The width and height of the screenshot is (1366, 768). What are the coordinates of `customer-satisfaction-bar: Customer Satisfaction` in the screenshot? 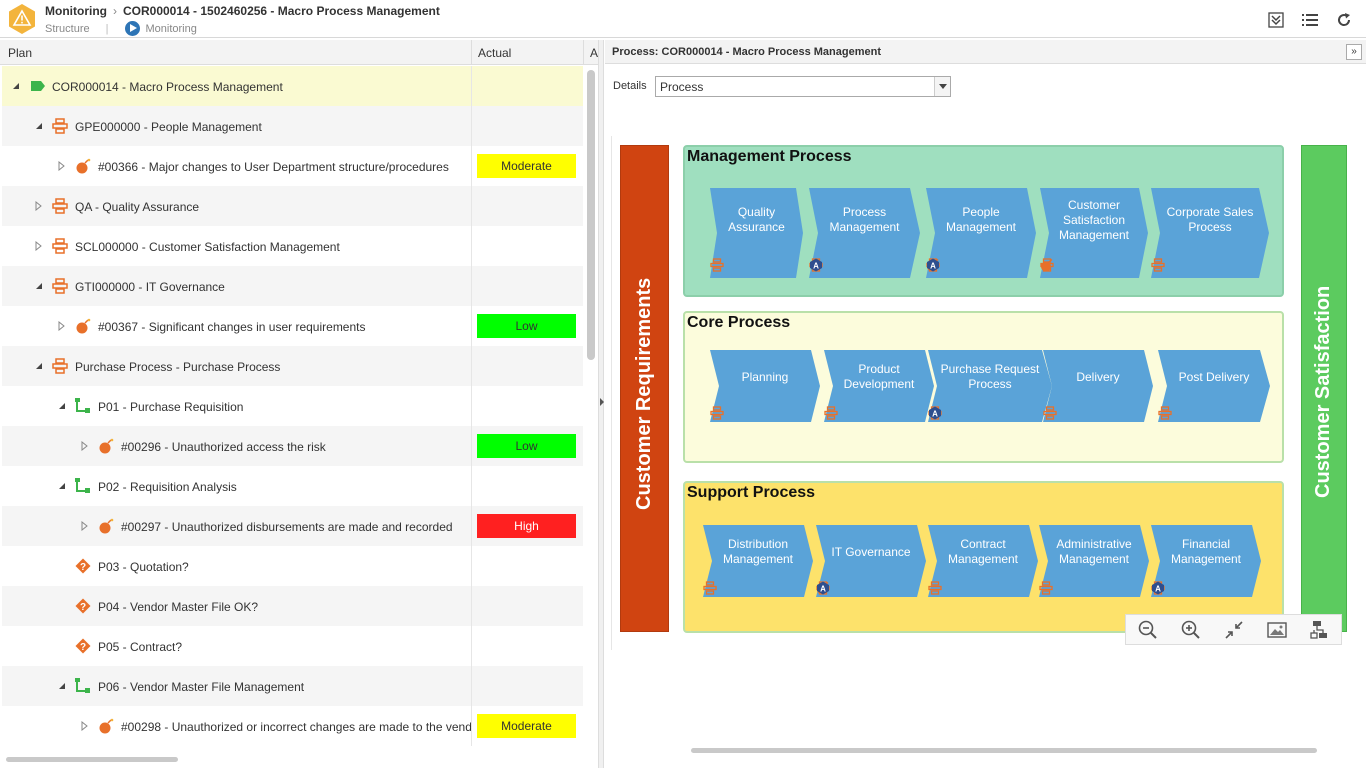 It's located at (1324, 388).